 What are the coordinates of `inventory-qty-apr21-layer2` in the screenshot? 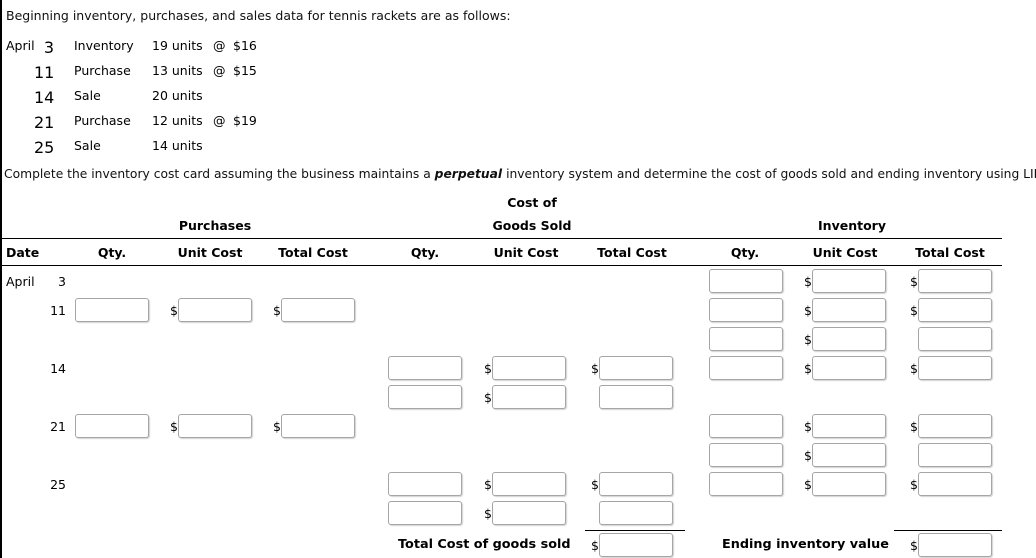 It's located at (746, 455).